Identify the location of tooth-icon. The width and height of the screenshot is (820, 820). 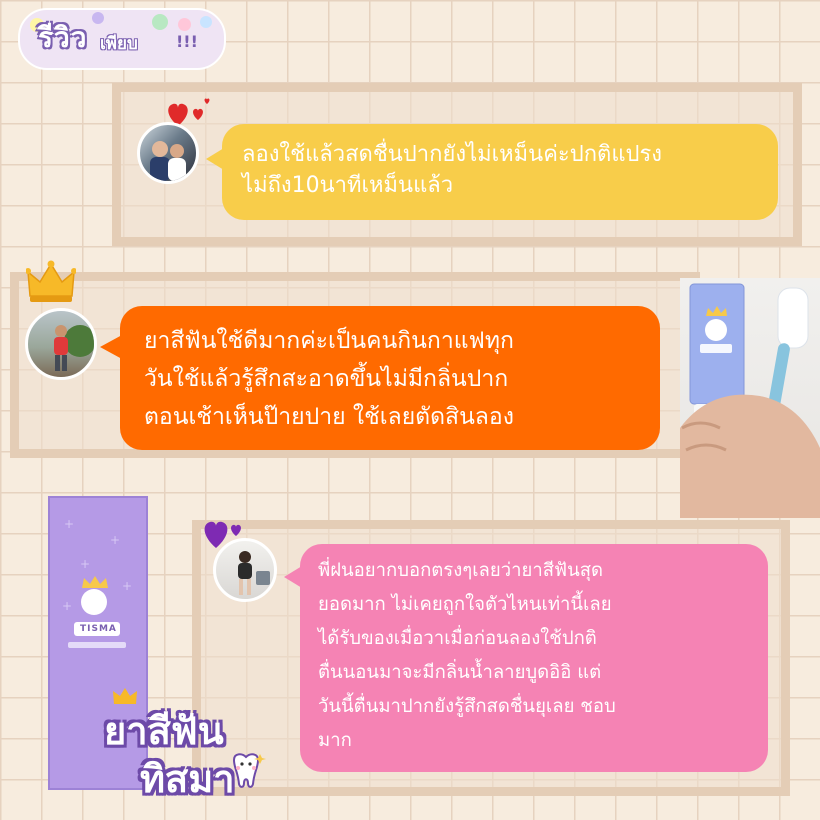
(246, 772).